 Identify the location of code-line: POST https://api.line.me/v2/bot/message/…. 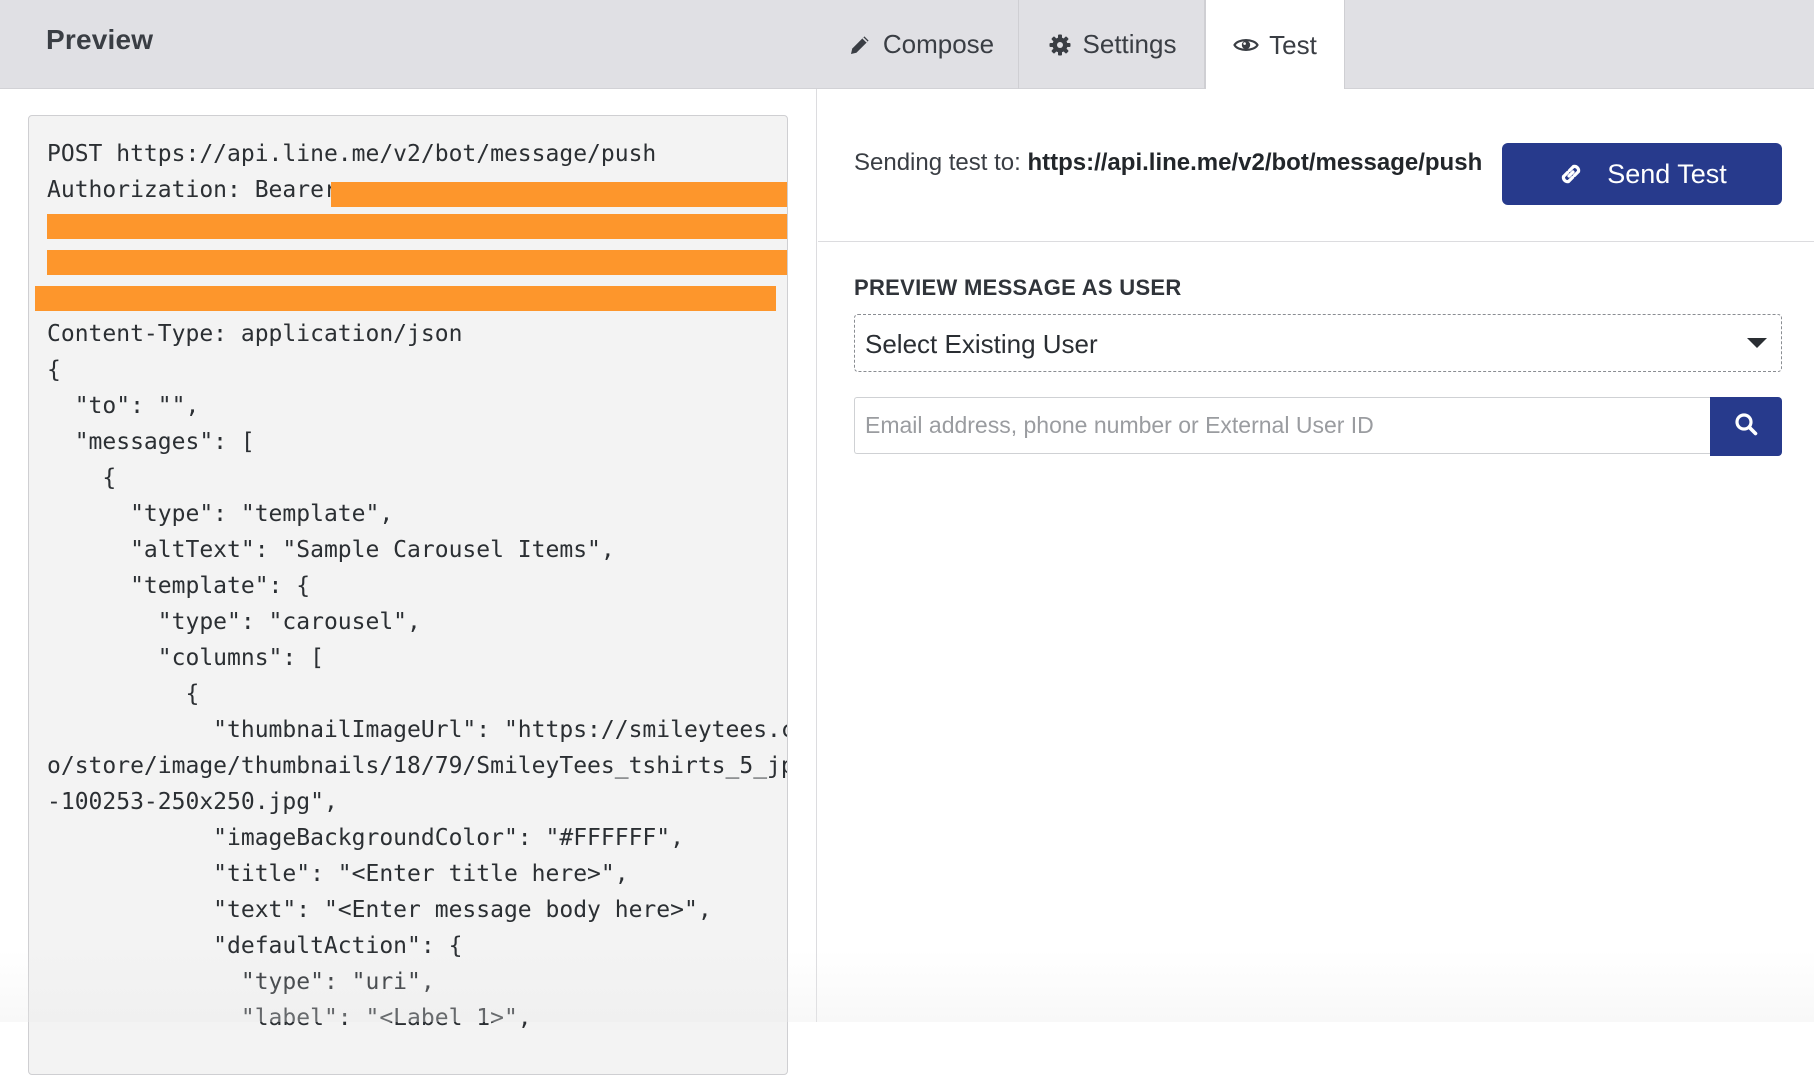
(352, 154).